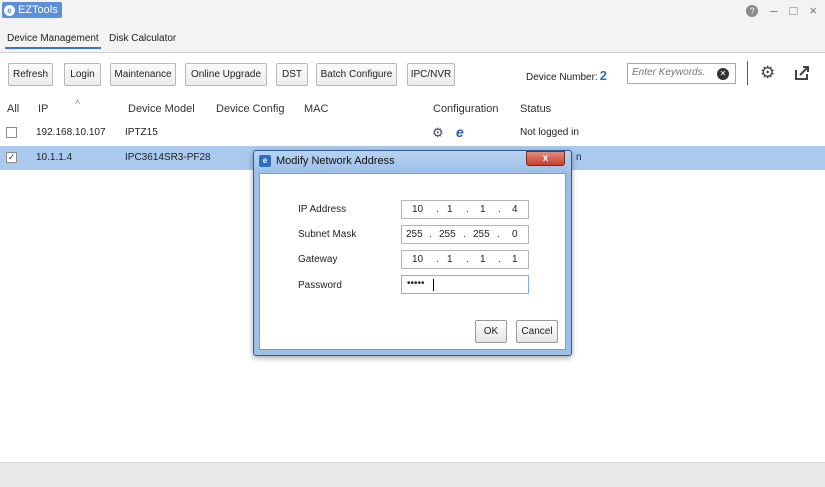 Image resolution: width=825 pixels, height=487 pixels. Describe the element at coordinates (356, 74) in the screenshot. I see `batch-configure-button: Batch Configure` at that location.